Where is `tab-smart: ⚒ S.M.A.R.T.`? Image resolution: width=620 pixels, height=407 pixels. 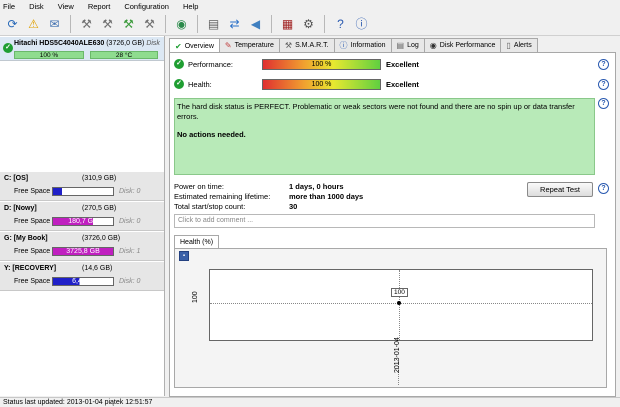 tab-smart: ⚒ S.M.A.R.T. is located at coordinates (306, 45).